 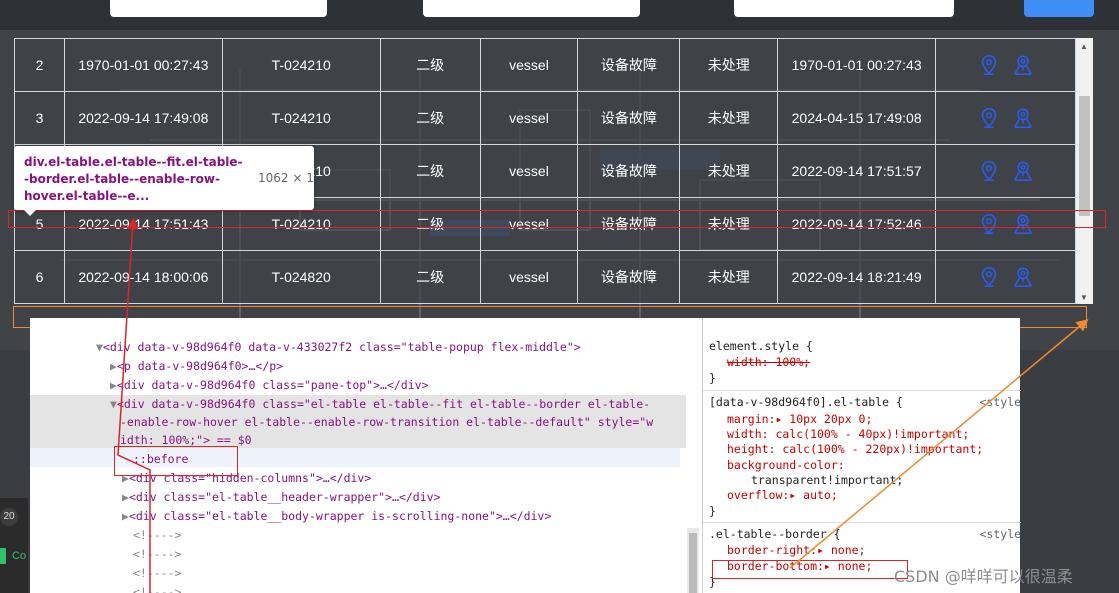 I want to click on watermark: CSDN @咩咩可以很温柔, so click(x=983, y=576).